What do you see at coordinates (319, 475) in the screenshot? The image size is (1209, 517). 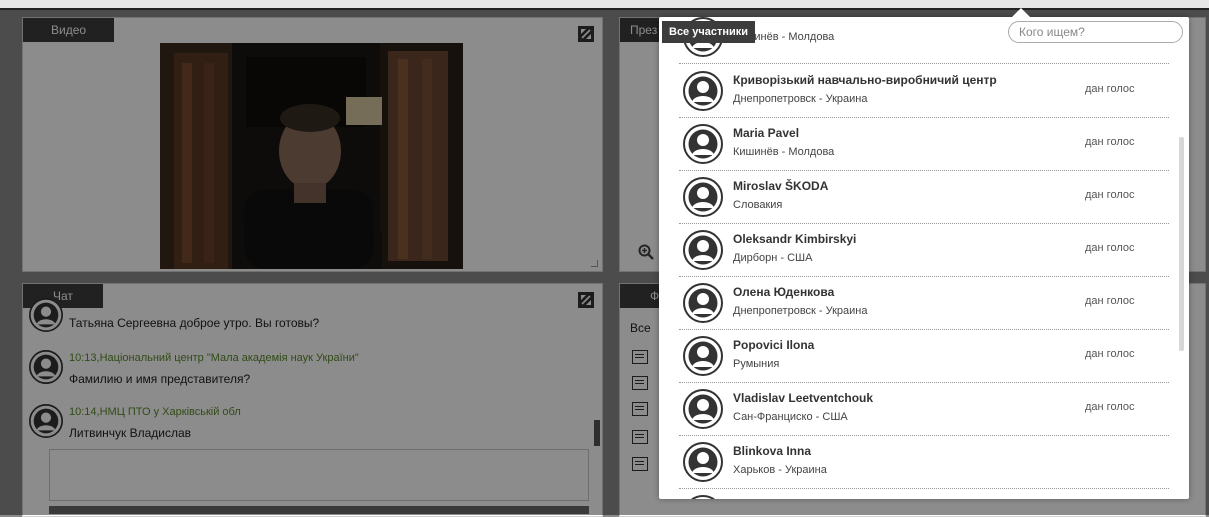 I see `chat-message-input` at bounding box center [319, 475].